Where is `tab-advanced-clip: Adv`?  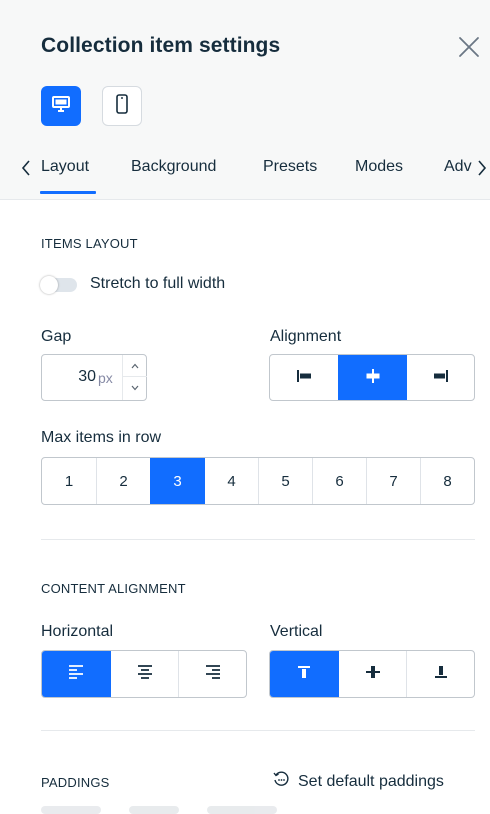
tab-advanced-clip: Adv is located at coordinates (458, 167).